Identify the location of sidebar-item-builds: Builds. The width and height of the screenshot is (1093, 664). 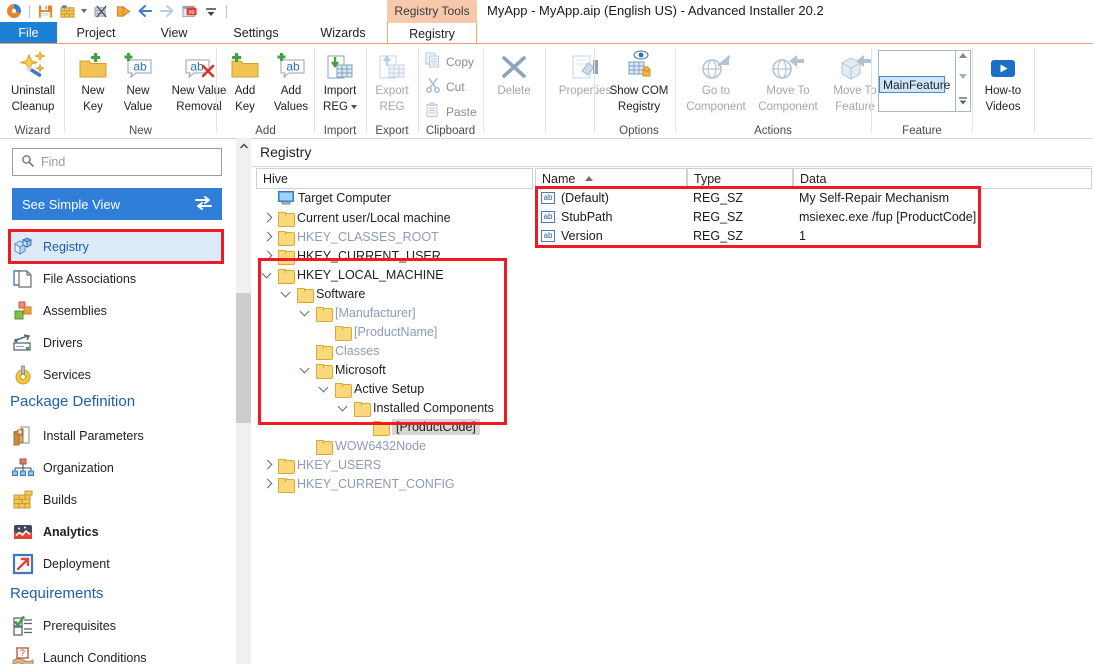
(117, 500).